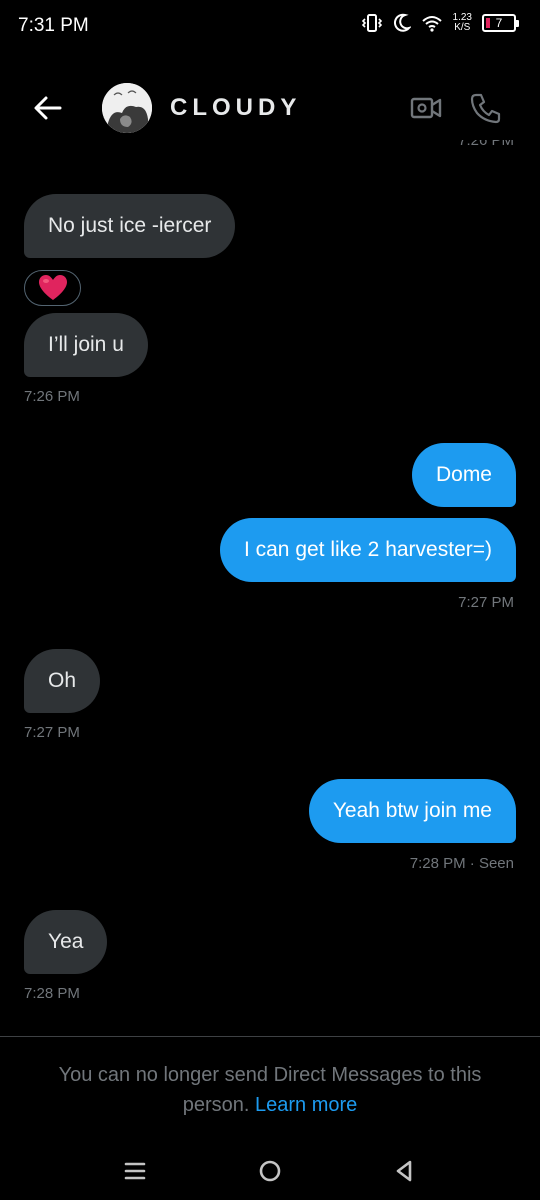 This screenshot has width=540, height=1200. Describe the element at coordinates (462, 27) in the screenshot. I see `network-speed-unit: K/S` at that location.